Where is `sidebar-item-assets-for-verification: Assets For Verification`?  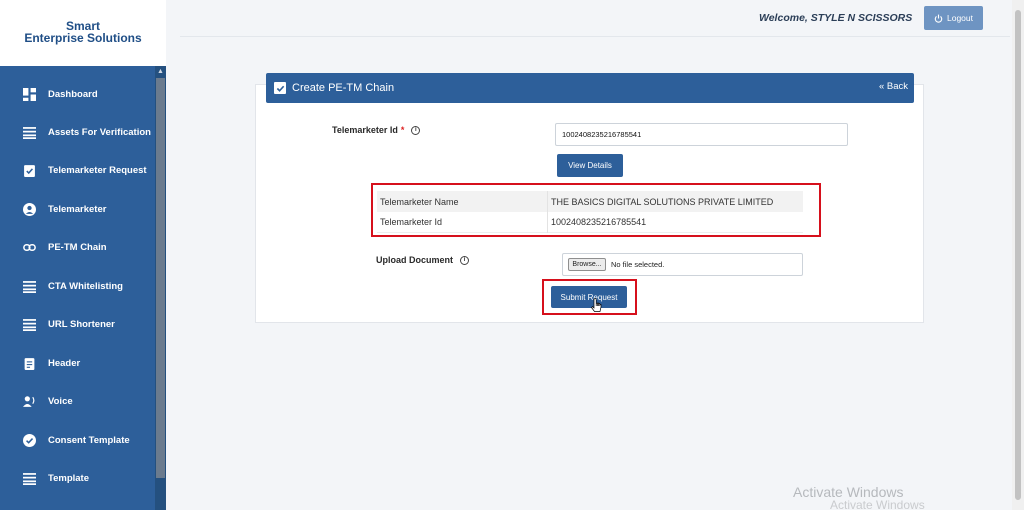
sidebar-item-assets-for-verification: Assets For Verification is located at coordinates (77, 132).